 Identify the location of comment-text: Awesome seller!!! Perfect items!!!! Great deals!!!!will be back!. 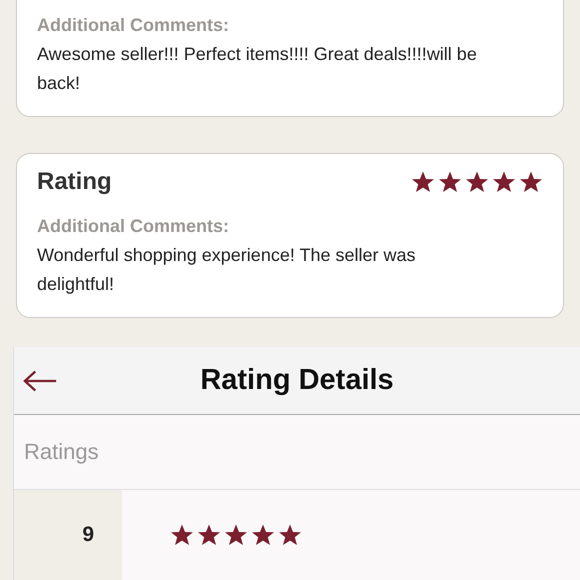
(257, 69).